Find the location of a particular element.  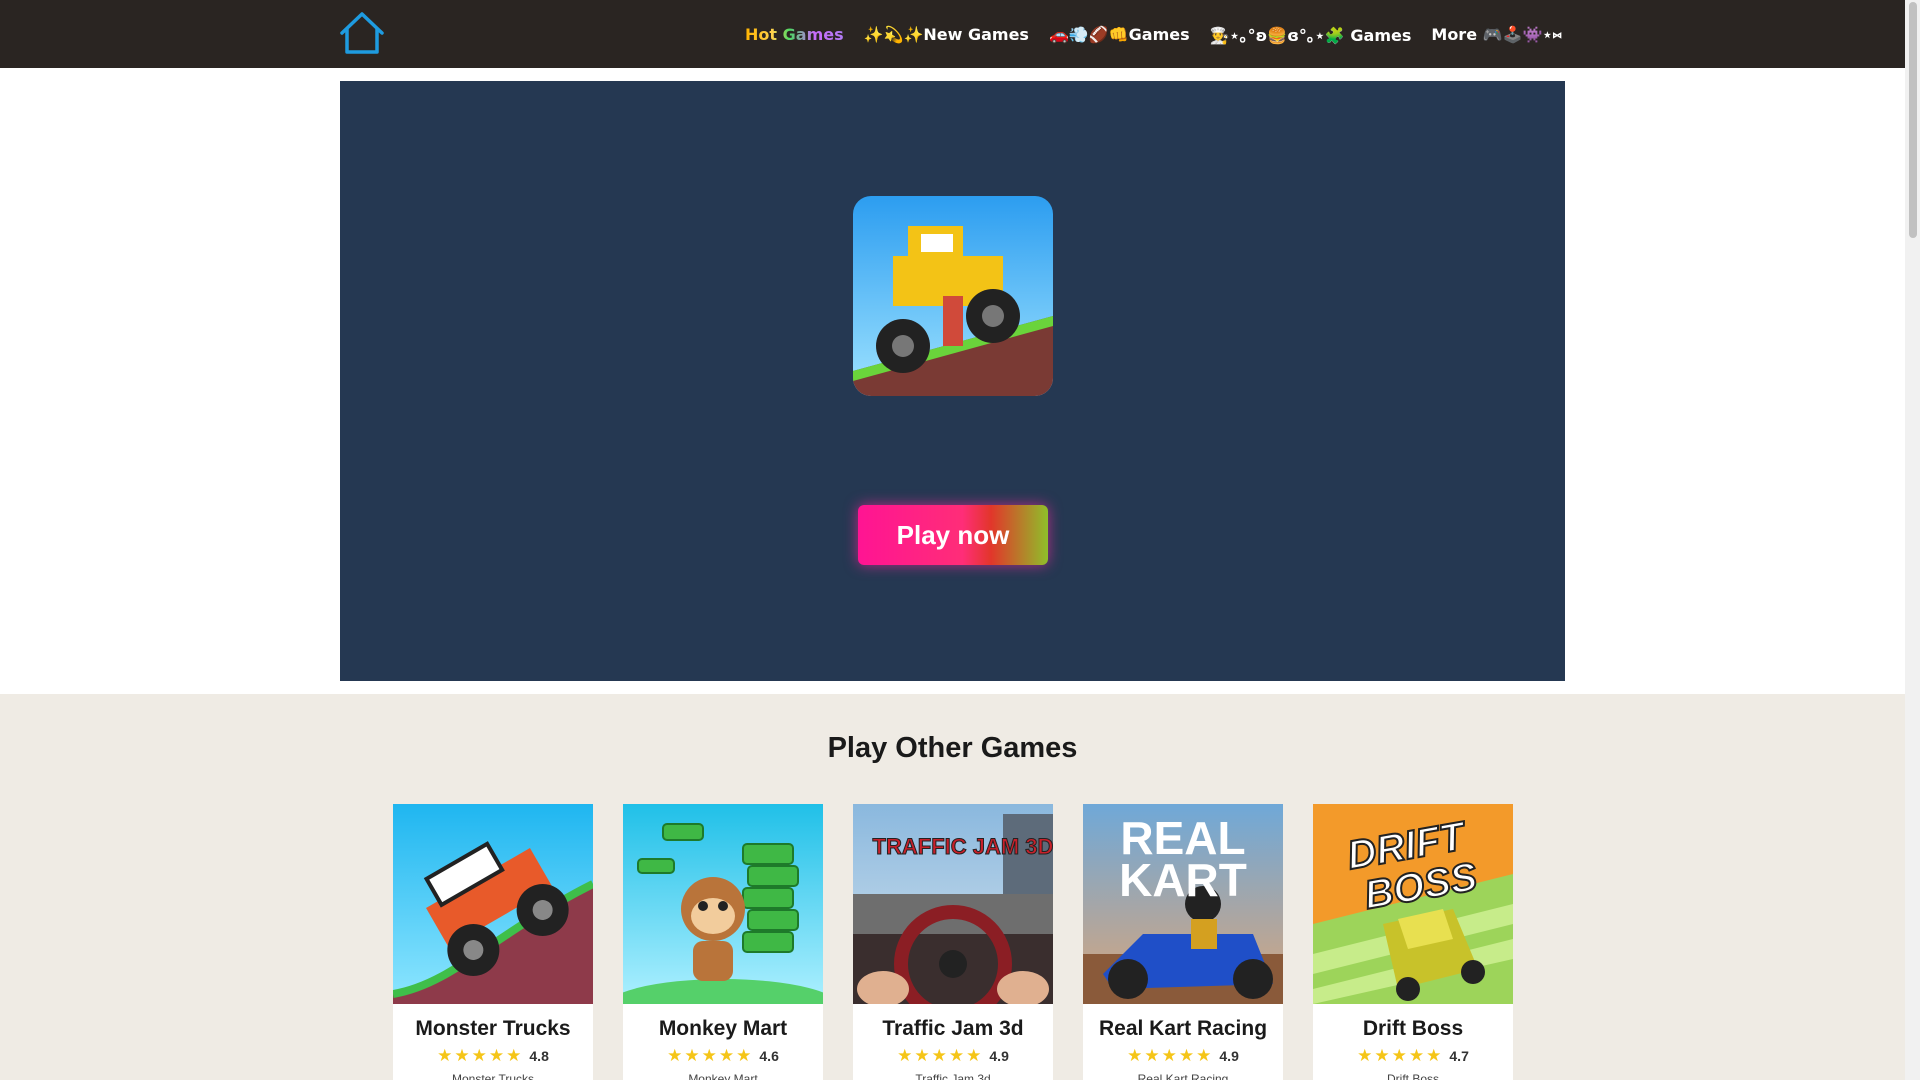

nav-link-action-games: 🚗💨🏈👊Games is located at coordinates (1119, 34).